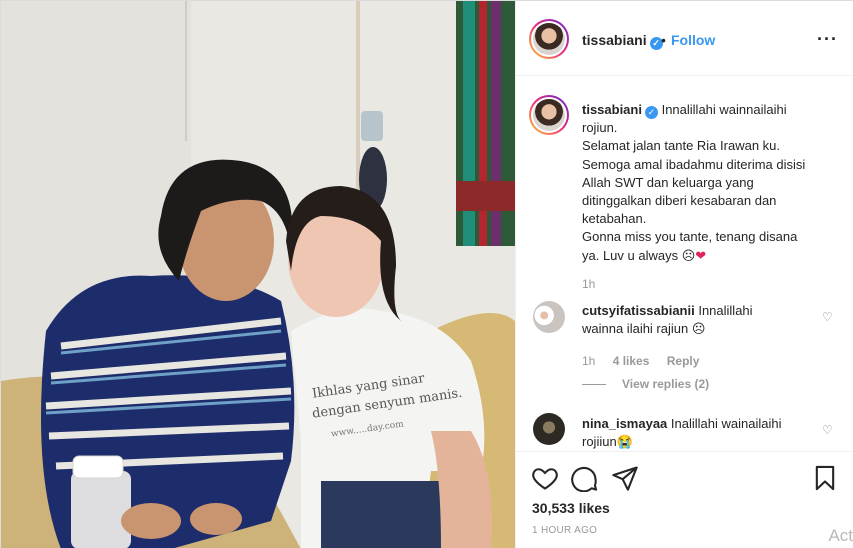 The width and height of the screenshot is (853, 548). I want to click on caption-line-3: Selamat jalan tante Ria Irawan ku., so click(681, 146).